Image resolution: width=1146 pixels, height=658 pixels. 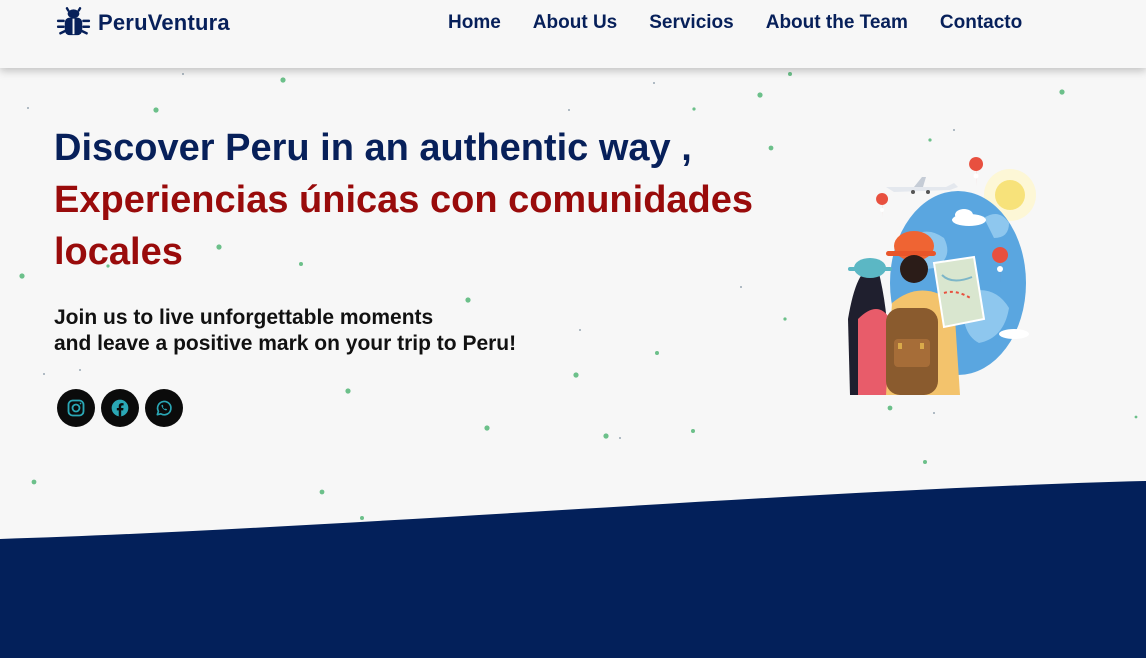 I want to click on facebook-button, so click(x=120, y=408).